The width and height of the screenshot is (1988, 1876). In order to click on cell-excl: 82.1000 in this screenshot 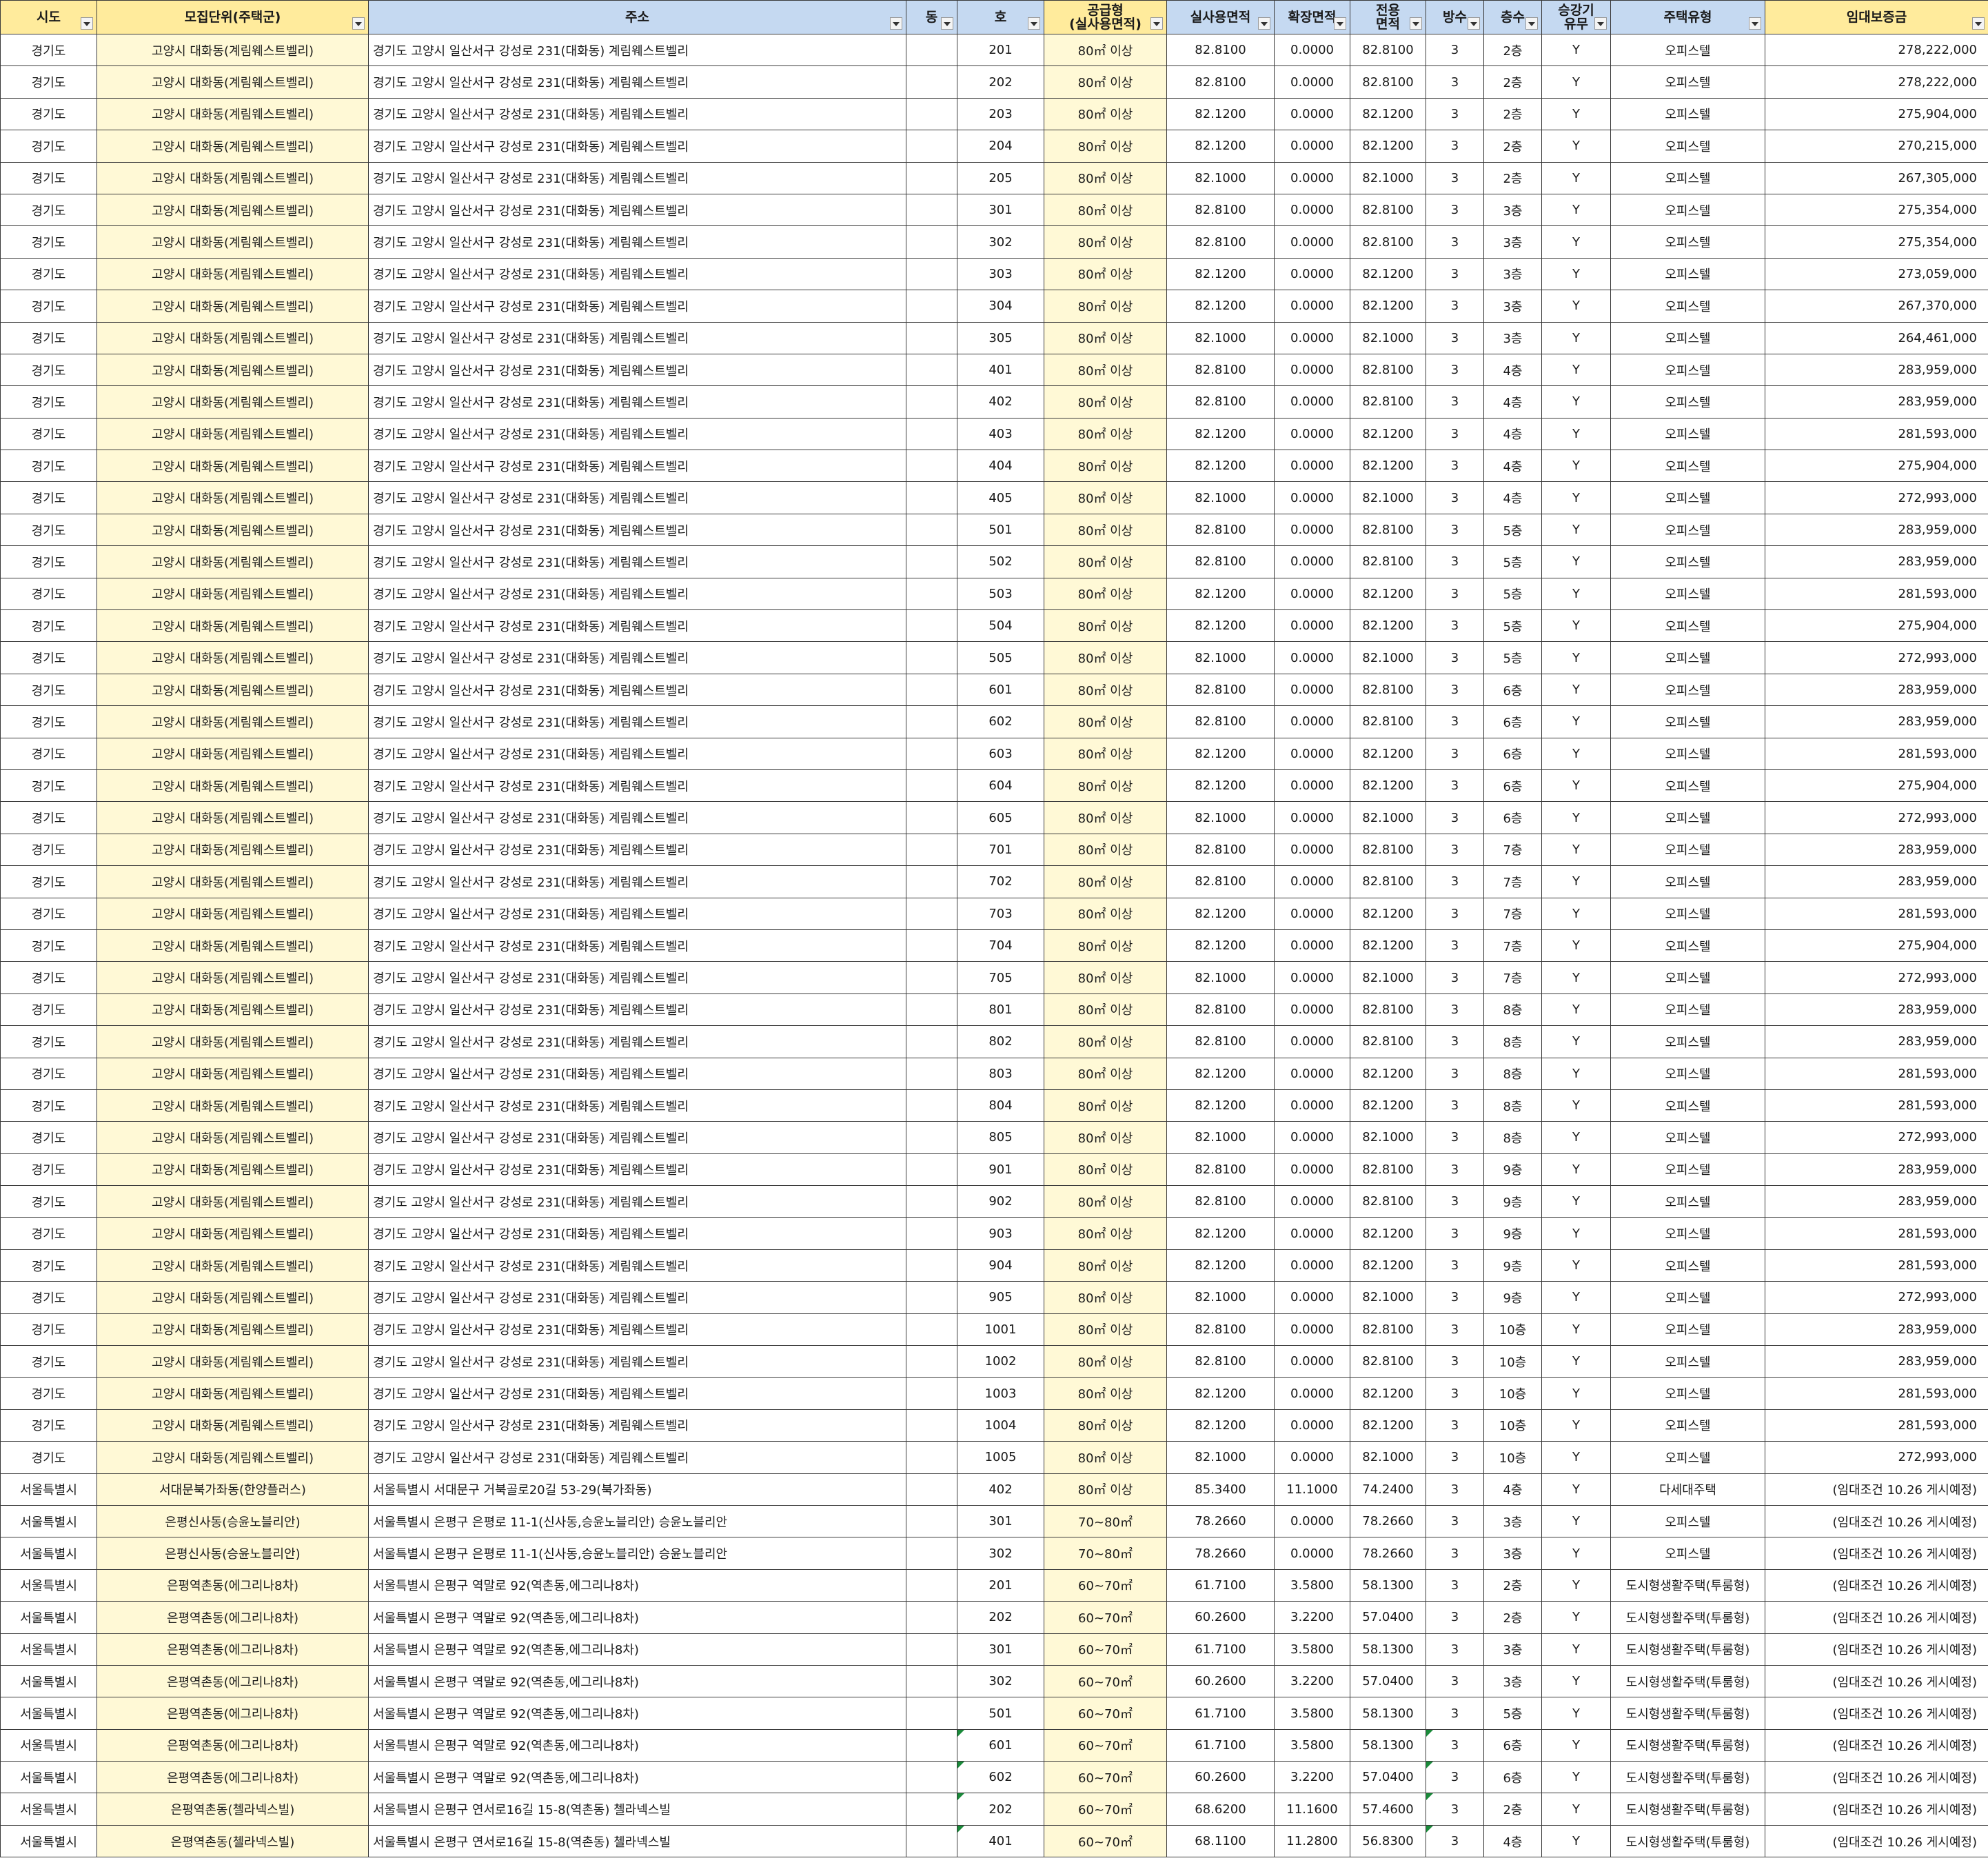, I will do `click(1388, 977)`.